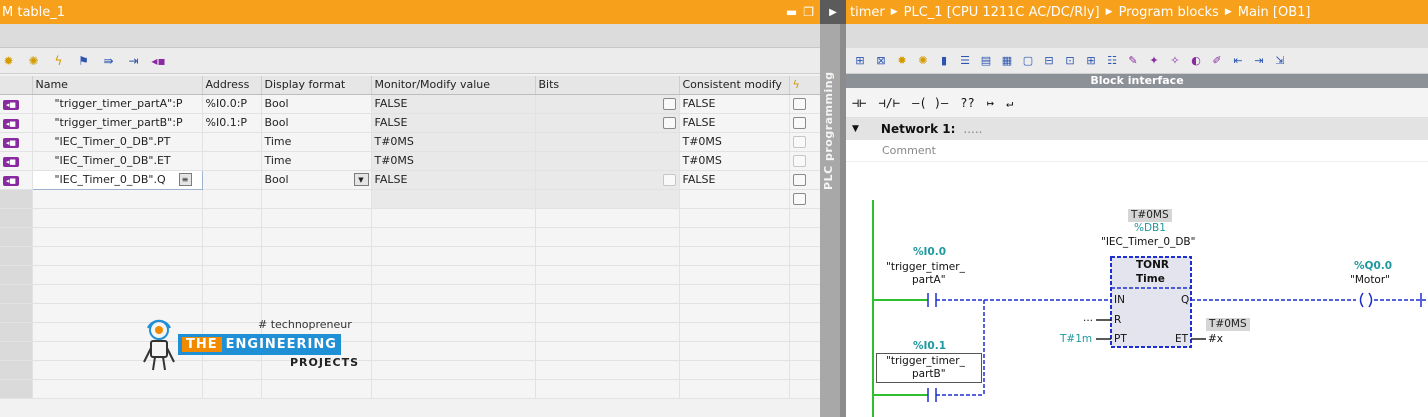 The image size is (1428, 417). What do you see at coordinates (859, 103) in the screenshot?
I see `no-contact-icon: ⊣⊢` at bounding box center [859, 103].